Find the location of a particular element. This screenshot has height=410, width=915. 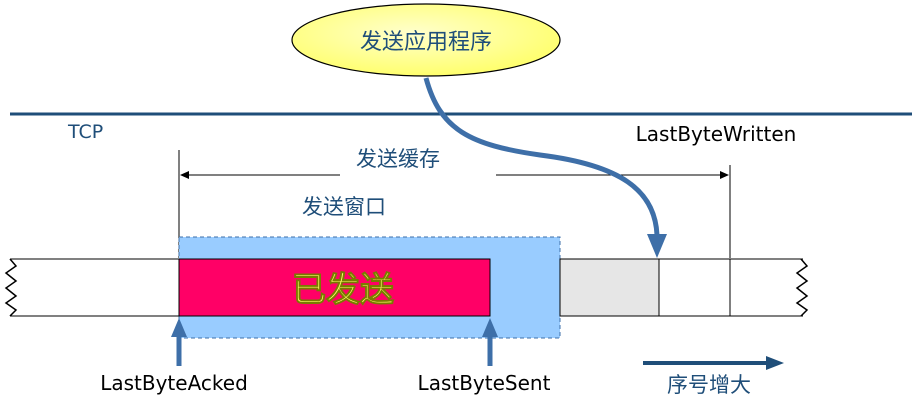

last-byte-written-label: LastByteWritten is located at coordinates (716, 134).